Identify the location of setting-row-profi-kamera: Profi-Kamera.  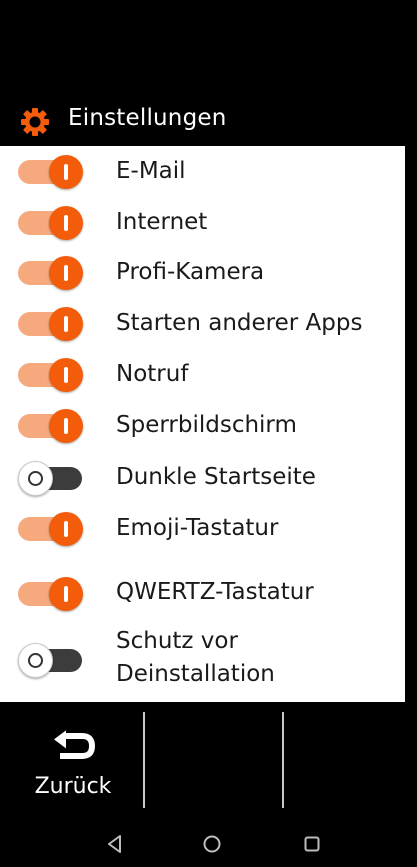
(202, 273).